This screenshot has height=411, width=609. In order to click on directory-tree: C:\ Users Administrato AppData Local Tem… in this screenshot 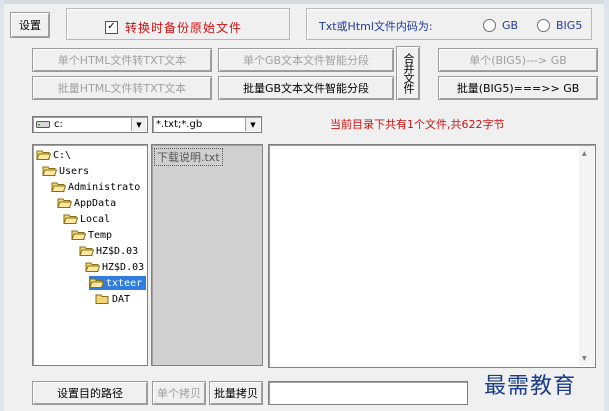, I will do `click(90, 255)`.